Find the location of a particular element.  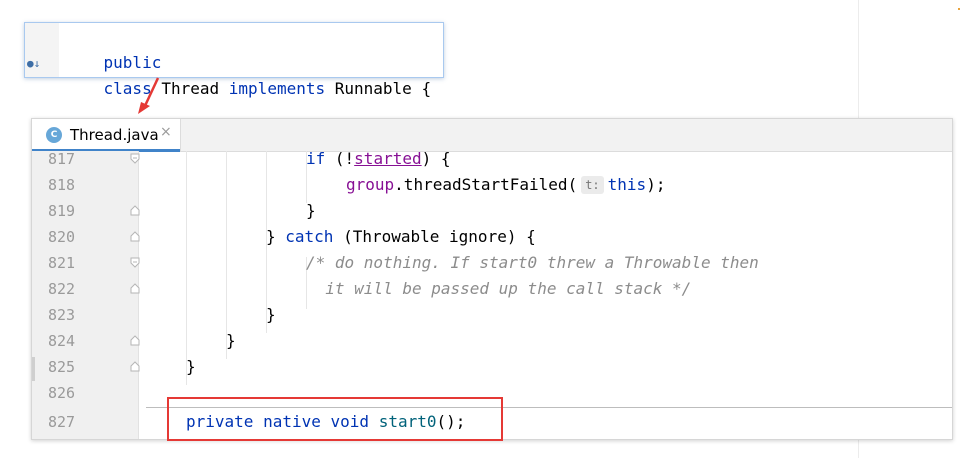

code-line-818: 818 group.threadStartFailed(t: this); is located at coordinates (492, 185).